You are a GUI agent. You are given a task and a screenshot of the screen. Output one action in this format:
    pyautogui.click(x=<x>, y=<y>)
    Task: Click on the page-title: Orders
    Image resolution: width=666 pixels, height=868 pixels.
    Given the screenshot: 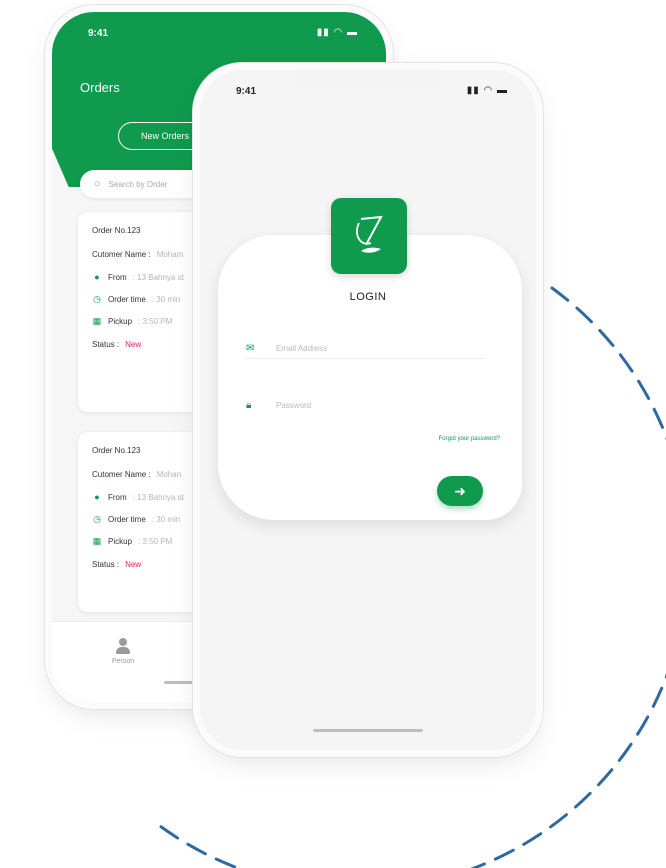 What is the action you would take?
    pyautogui.click(x=100, y=87)
    